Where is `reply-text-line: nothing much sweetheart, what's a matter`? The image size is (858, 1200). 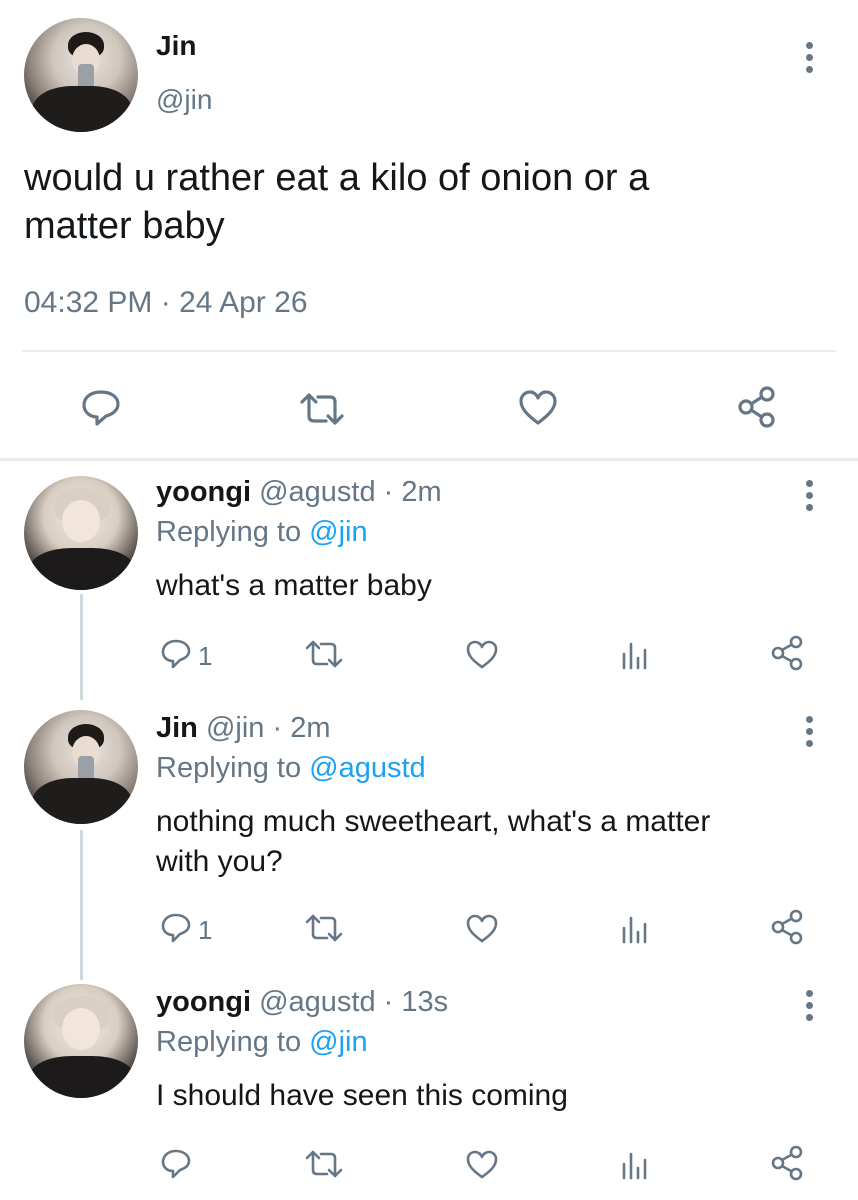
reply-text-line: nothing much sweetheart, what's a matter is located at coordinates (433, 821).